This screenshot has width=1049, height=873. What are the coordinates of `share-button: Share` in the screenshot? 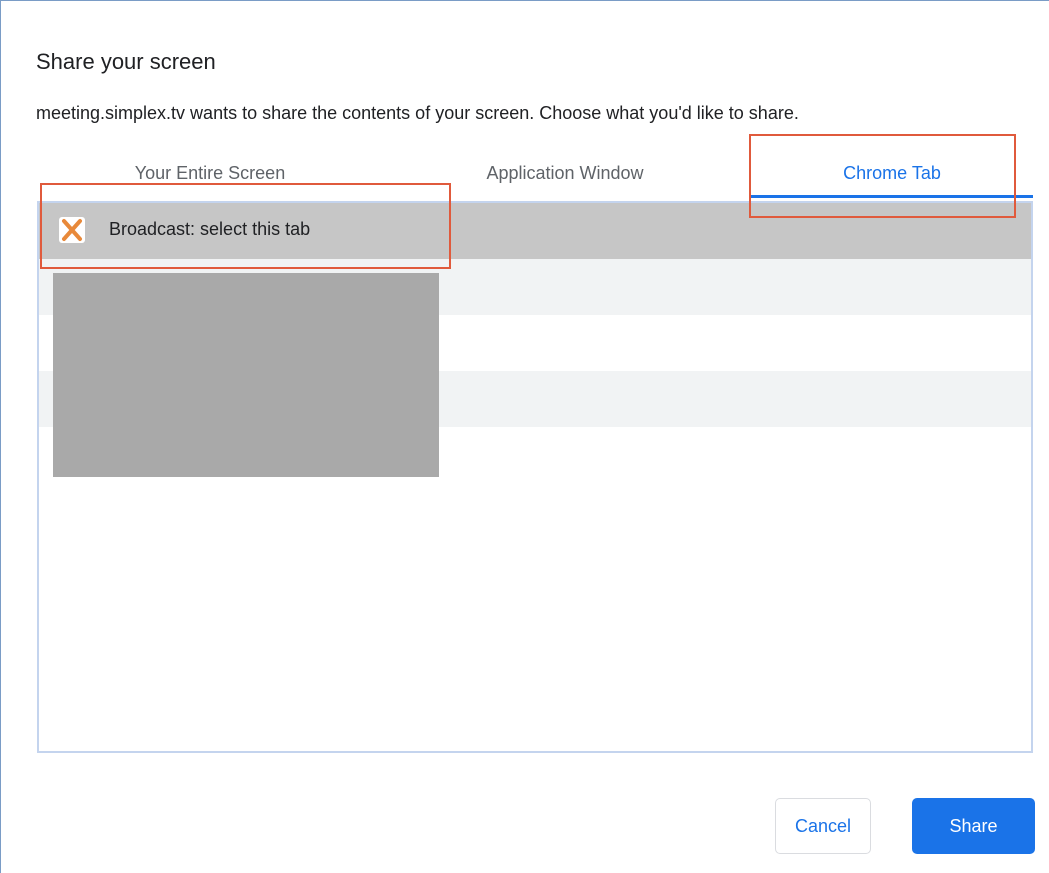 It's located at (973, 826).